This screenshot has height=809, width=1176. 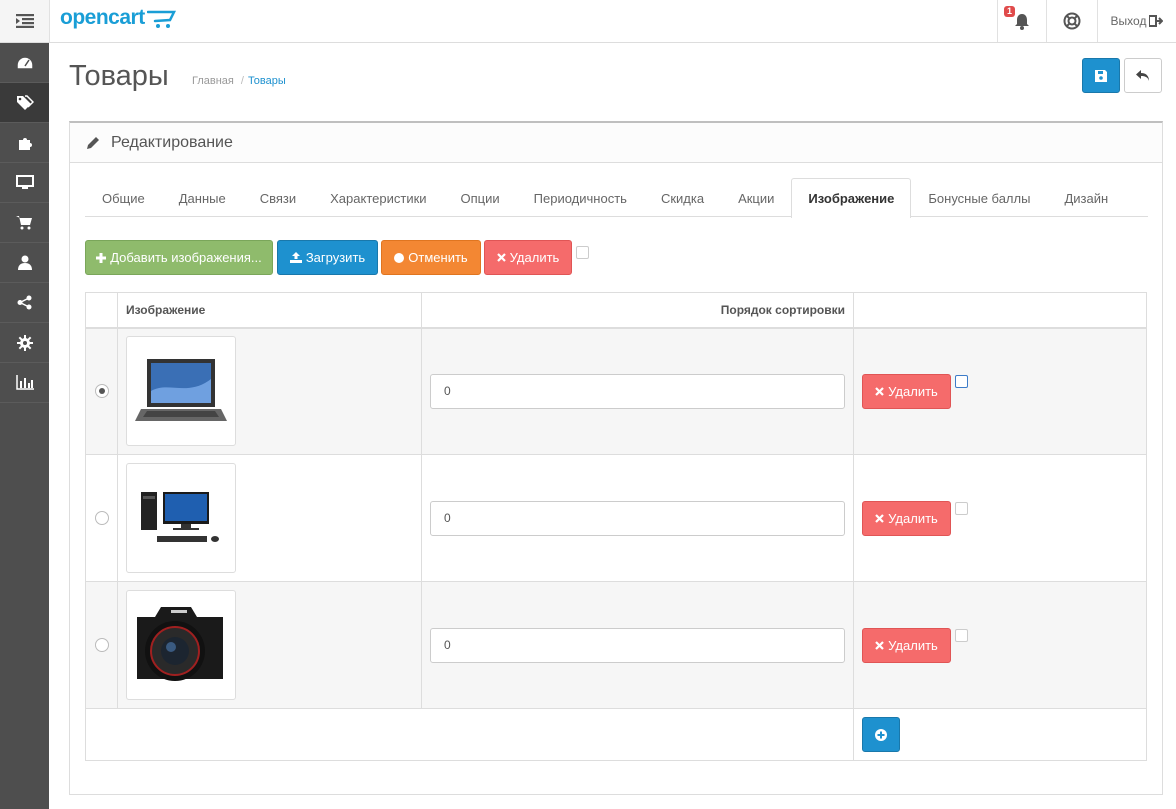 What do you see at coordinates (24, 343) in the screenshot?
I see `sidebar-item-system` at bounding box center [24, 343].